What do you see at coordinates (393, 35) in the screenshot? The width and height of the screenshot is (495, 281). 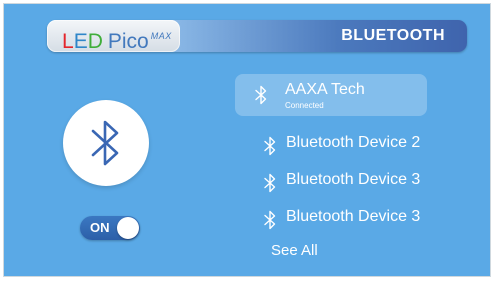 I see `page-title: BLUETOOTH` at bounding box center [393, 35].